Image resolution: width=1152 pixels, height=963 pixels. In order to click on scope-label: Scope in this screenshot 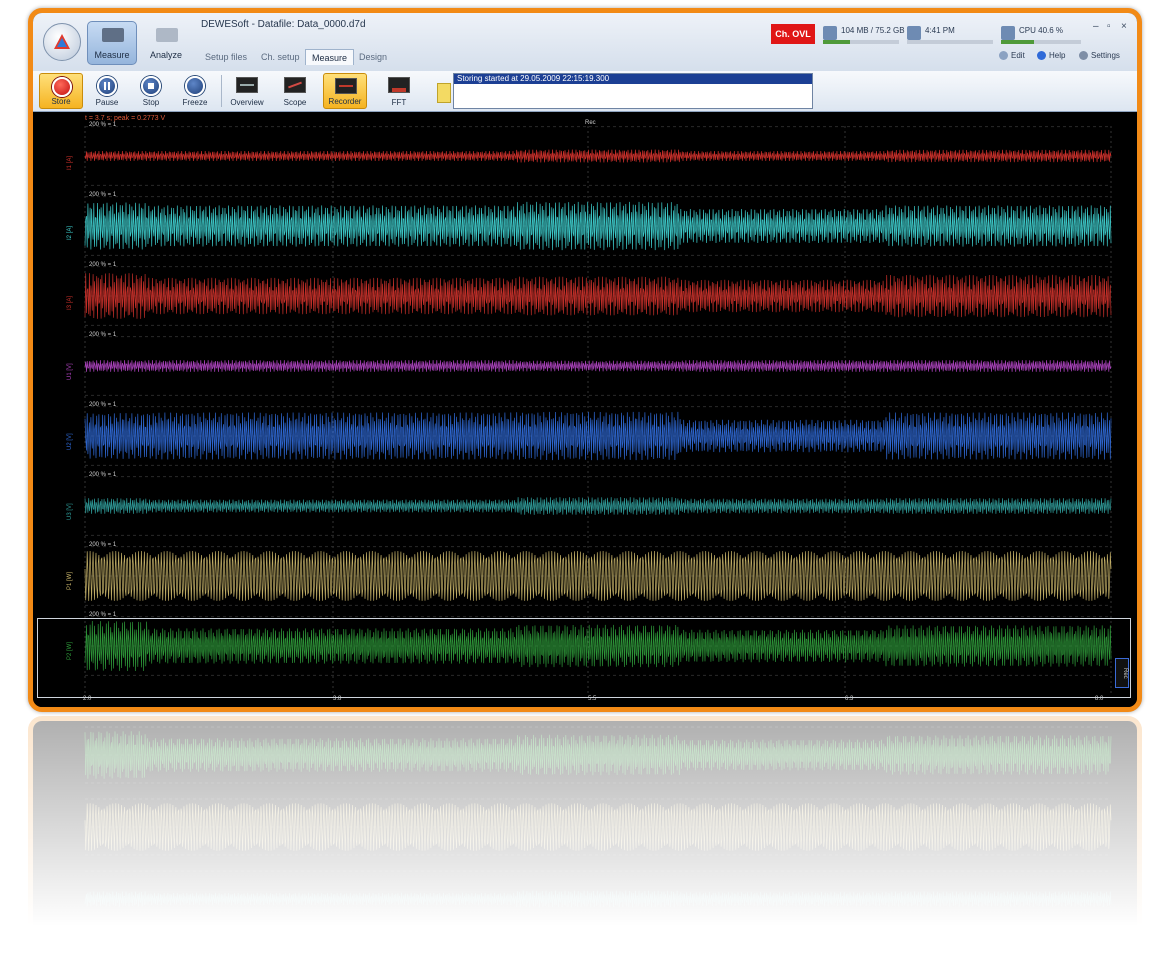, I will do `click(295, 102)`.